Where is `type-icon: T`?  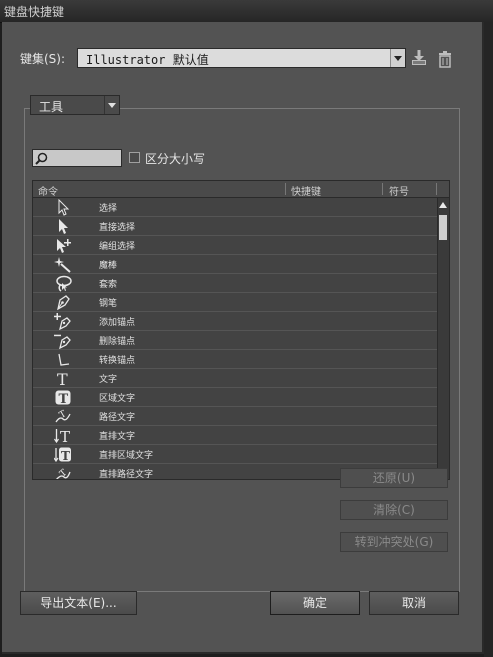
type-icon: T is located at coordinates (62, 378).